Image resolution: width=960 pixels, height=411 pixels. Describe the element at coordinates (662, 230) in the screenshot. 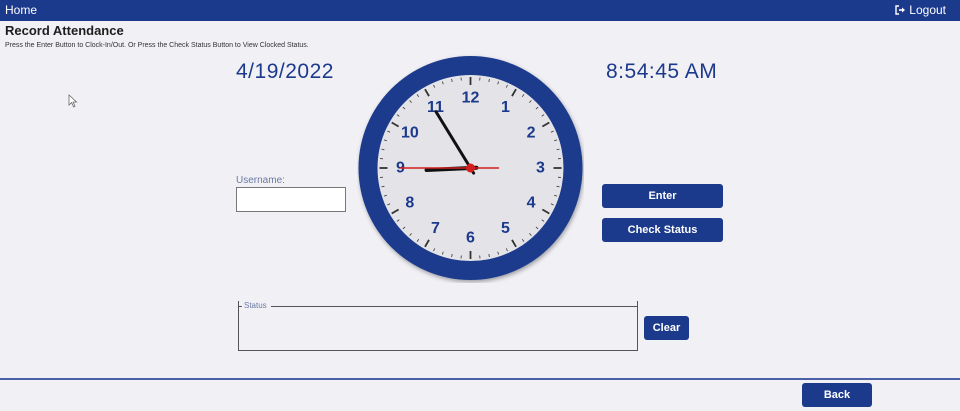

I see `check-status-button: Check Status` at that location.